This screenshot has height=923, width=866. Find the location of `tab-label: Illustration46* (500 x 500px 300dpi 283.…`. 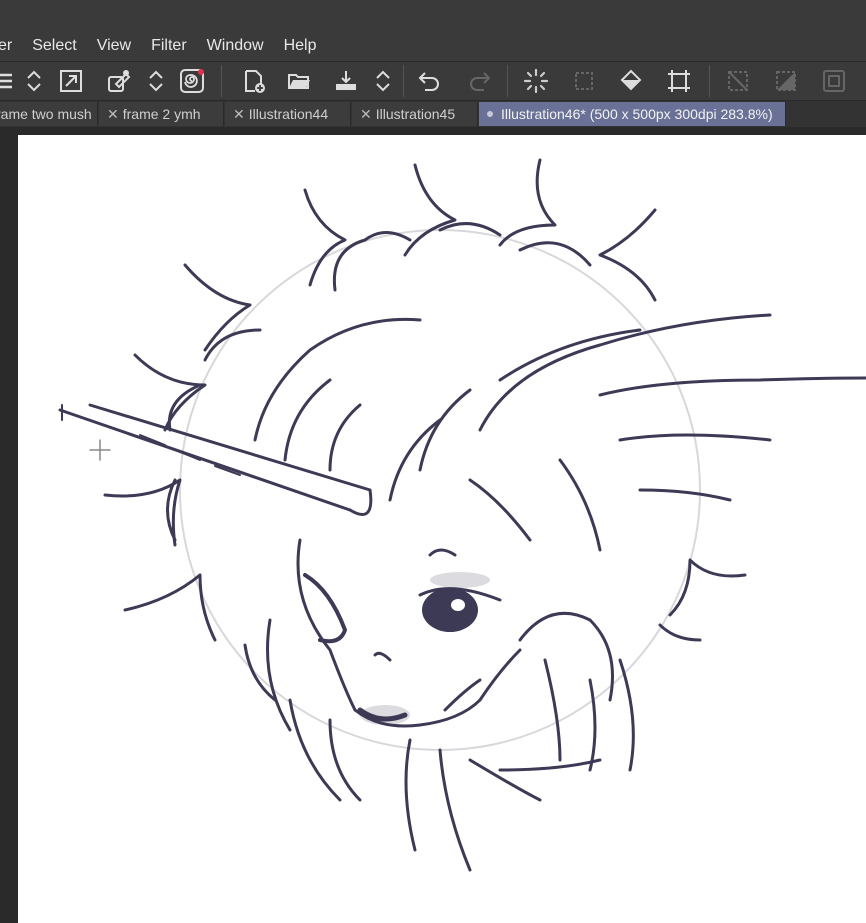

tab-label: Illustration46* (500 x 500px 300dpi 283.… is located at coordinates (637, 114).